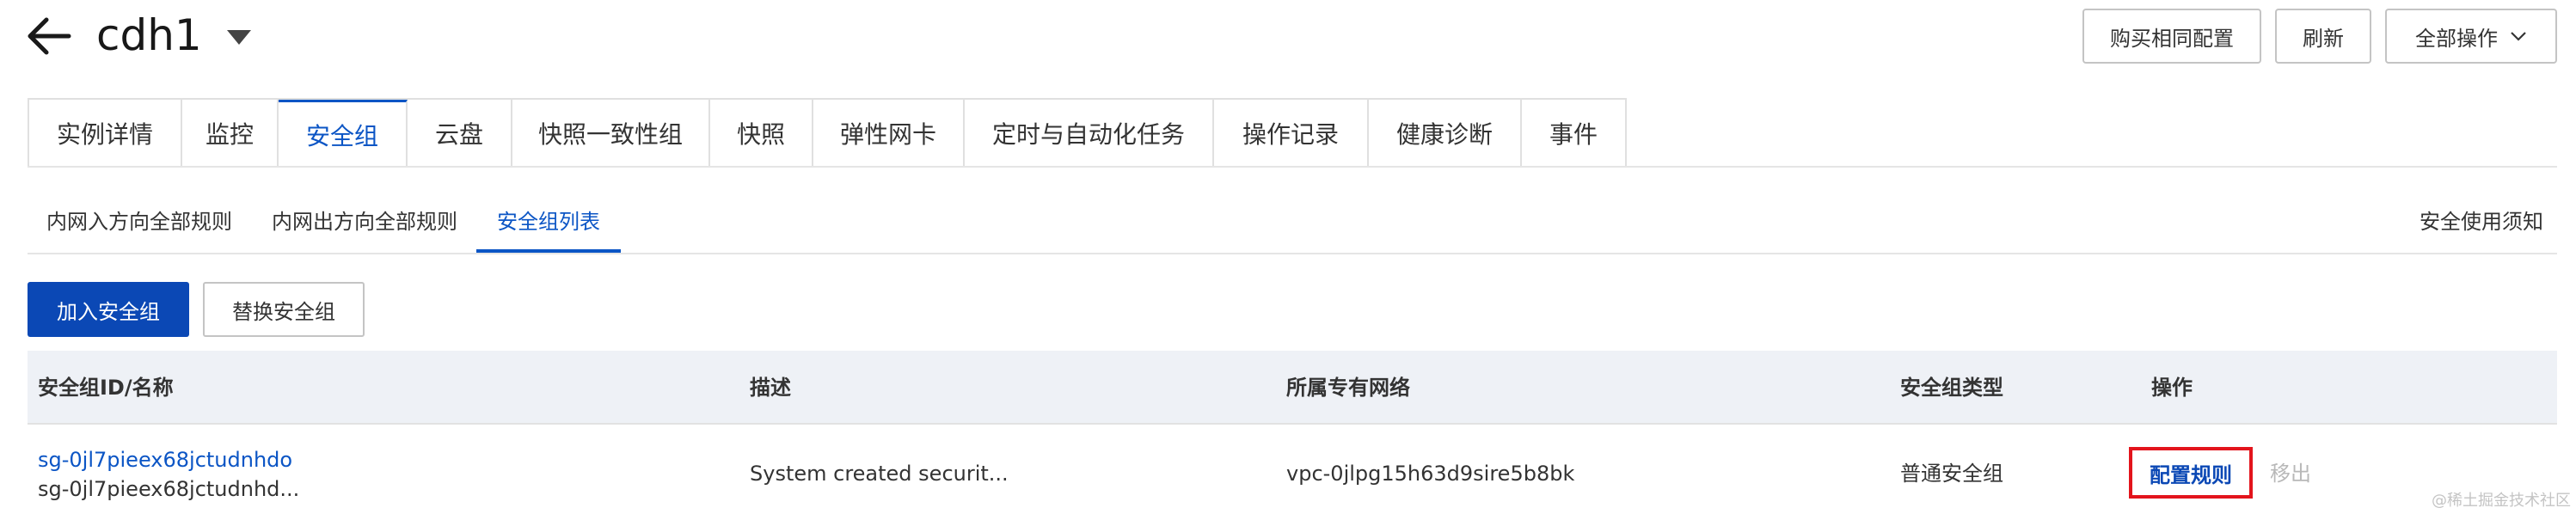  What do you see at coordinates (889, 133) in the screenshot?
I see `tab-elastic-nic: 弹性网卡` at bounding box center [889, 133].